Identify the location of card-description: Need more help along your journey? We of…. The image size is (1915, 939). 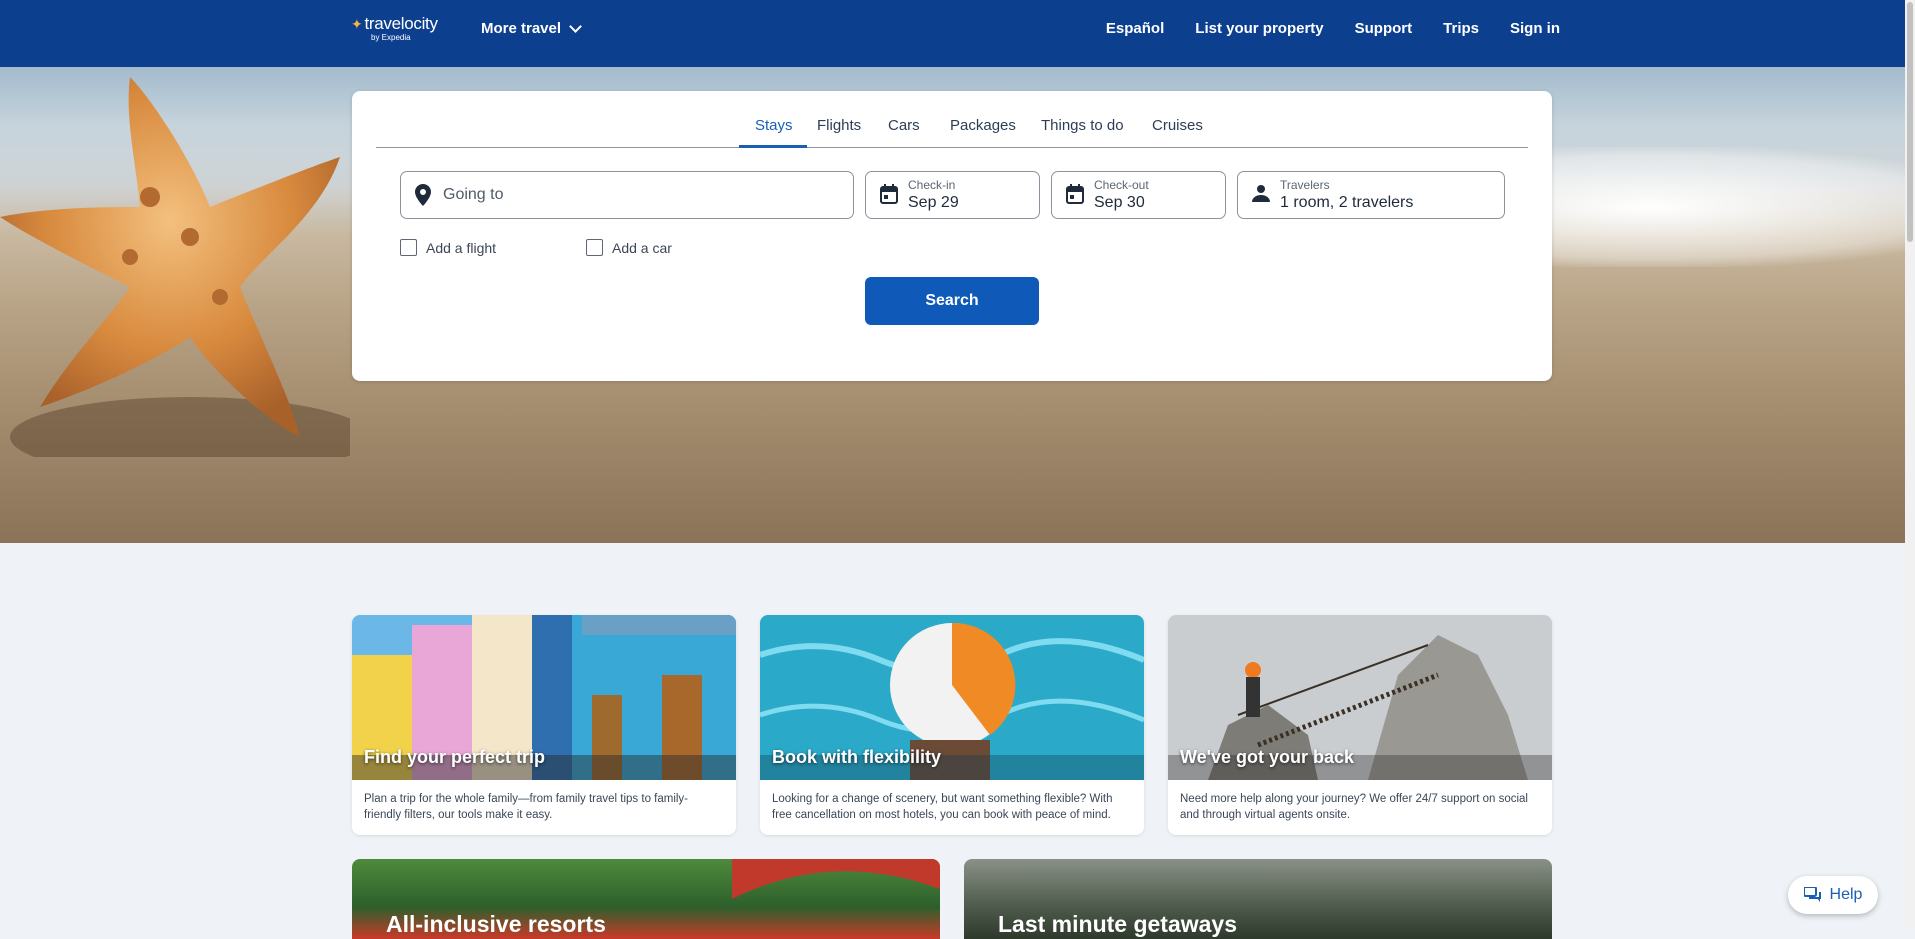
(1354, 807).